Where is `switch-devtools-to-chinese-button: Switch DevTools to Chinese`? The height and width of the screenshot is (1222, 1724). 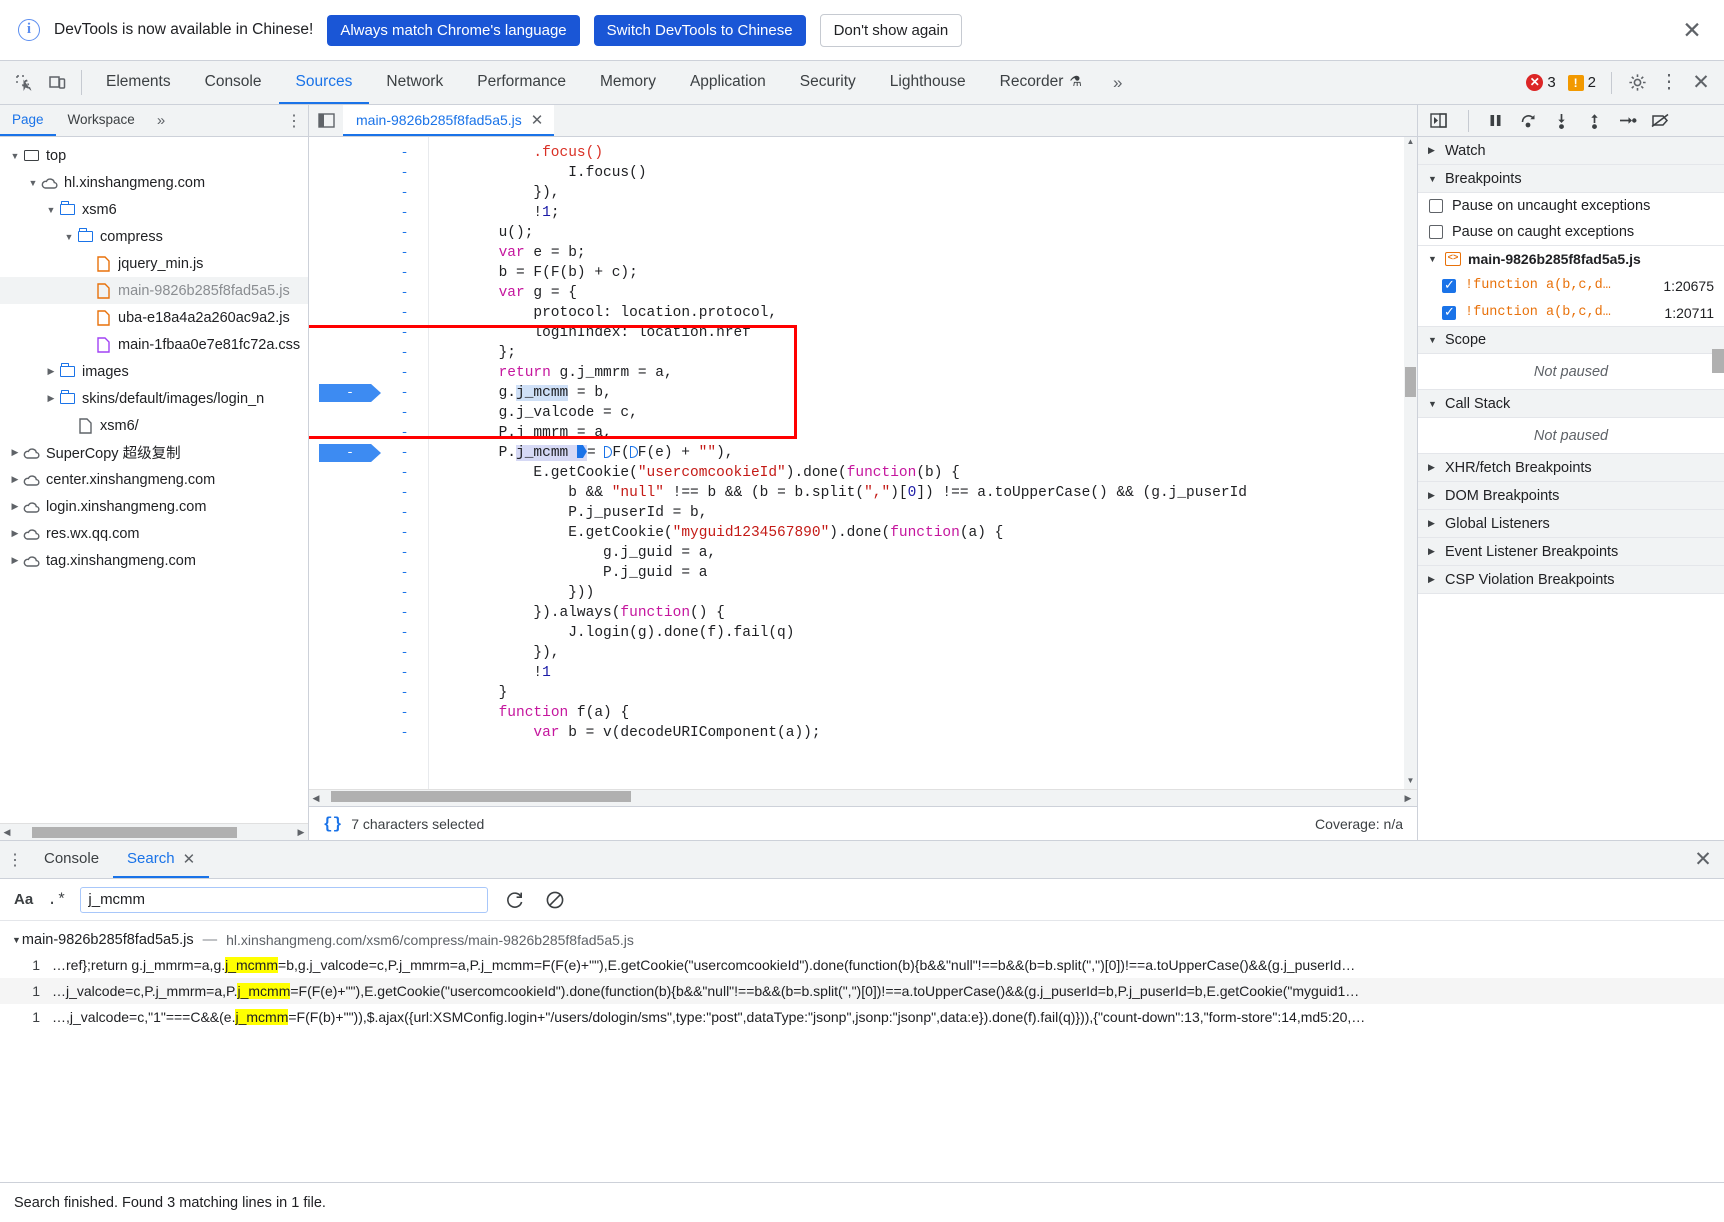
switch-devtools-to-chinese-button: Switch DevTools to Chinese is located at coordinates (699, 30).